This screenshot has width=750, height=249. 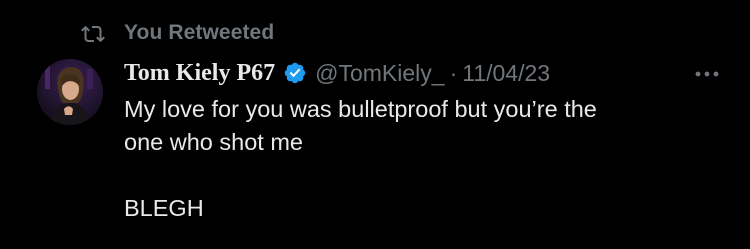 I want to click on tweet-text-line-2: one who shot me, so click(x=213, y=142).